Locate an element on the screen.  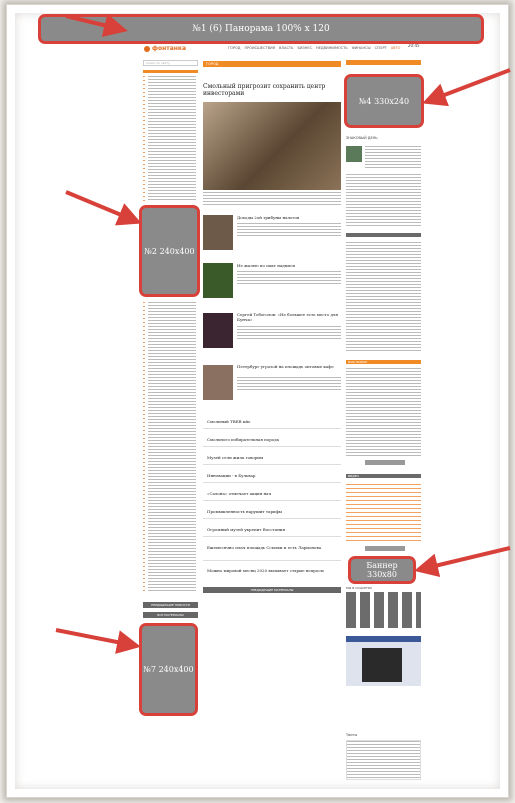
right-section-bar is located at coordinates (383, 235).